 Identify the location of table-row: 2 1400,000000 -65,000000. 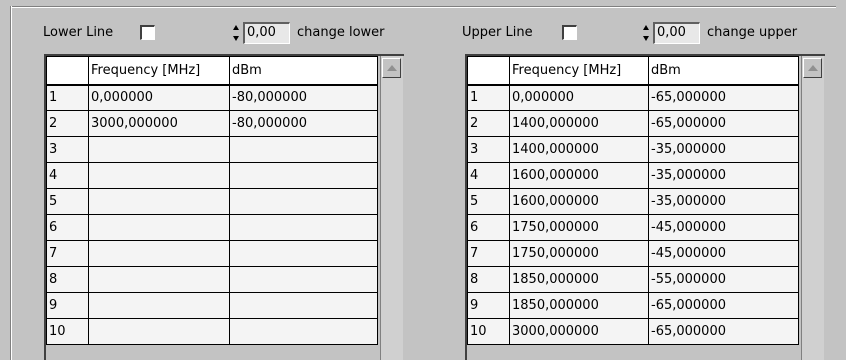
(633, 123).